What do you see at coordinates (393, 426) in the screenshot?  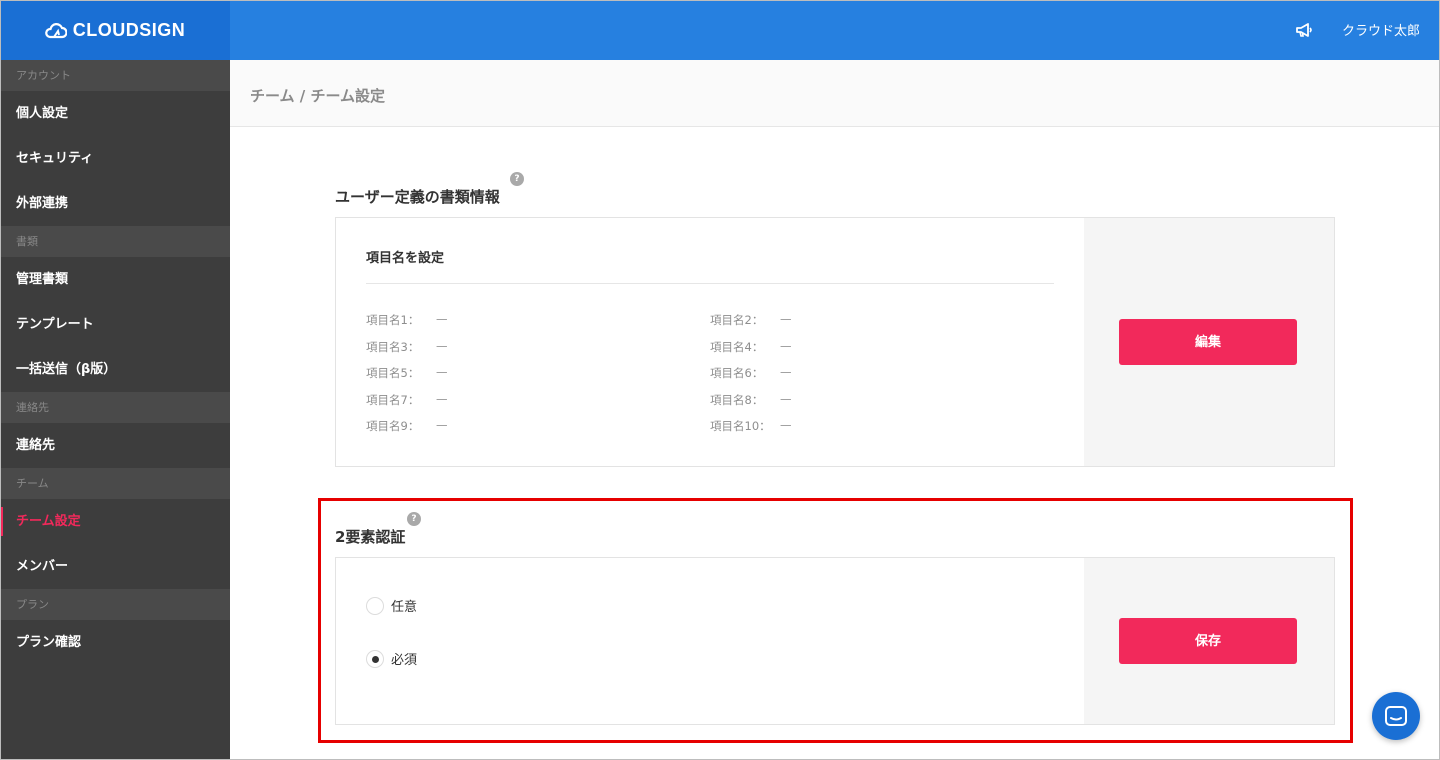 I see `field-label: 項目名9：` at bounding box center [393, 426].